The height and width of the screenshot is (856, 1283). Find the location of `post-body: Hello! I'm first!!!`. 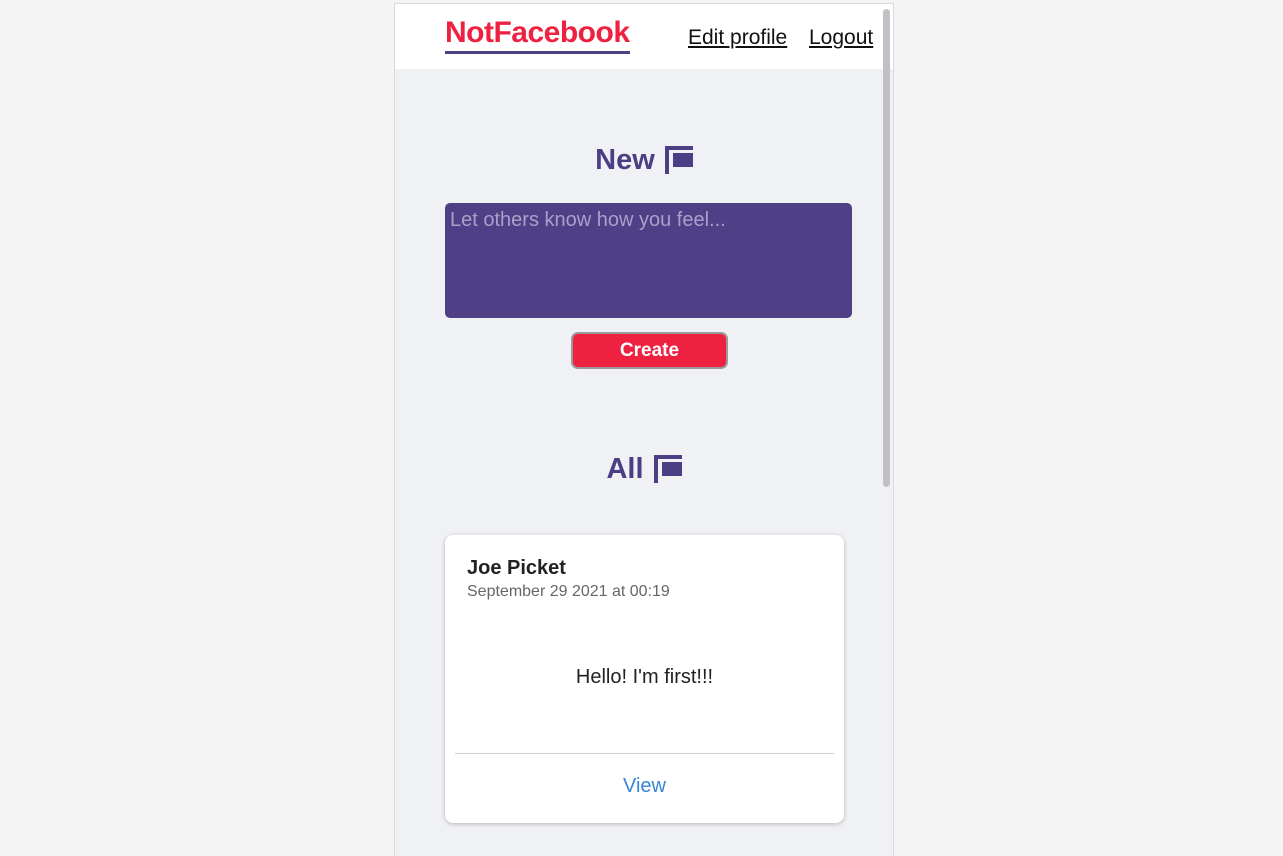

post-body: Hello! I'm first!!! is located at coordinates (644, 677).